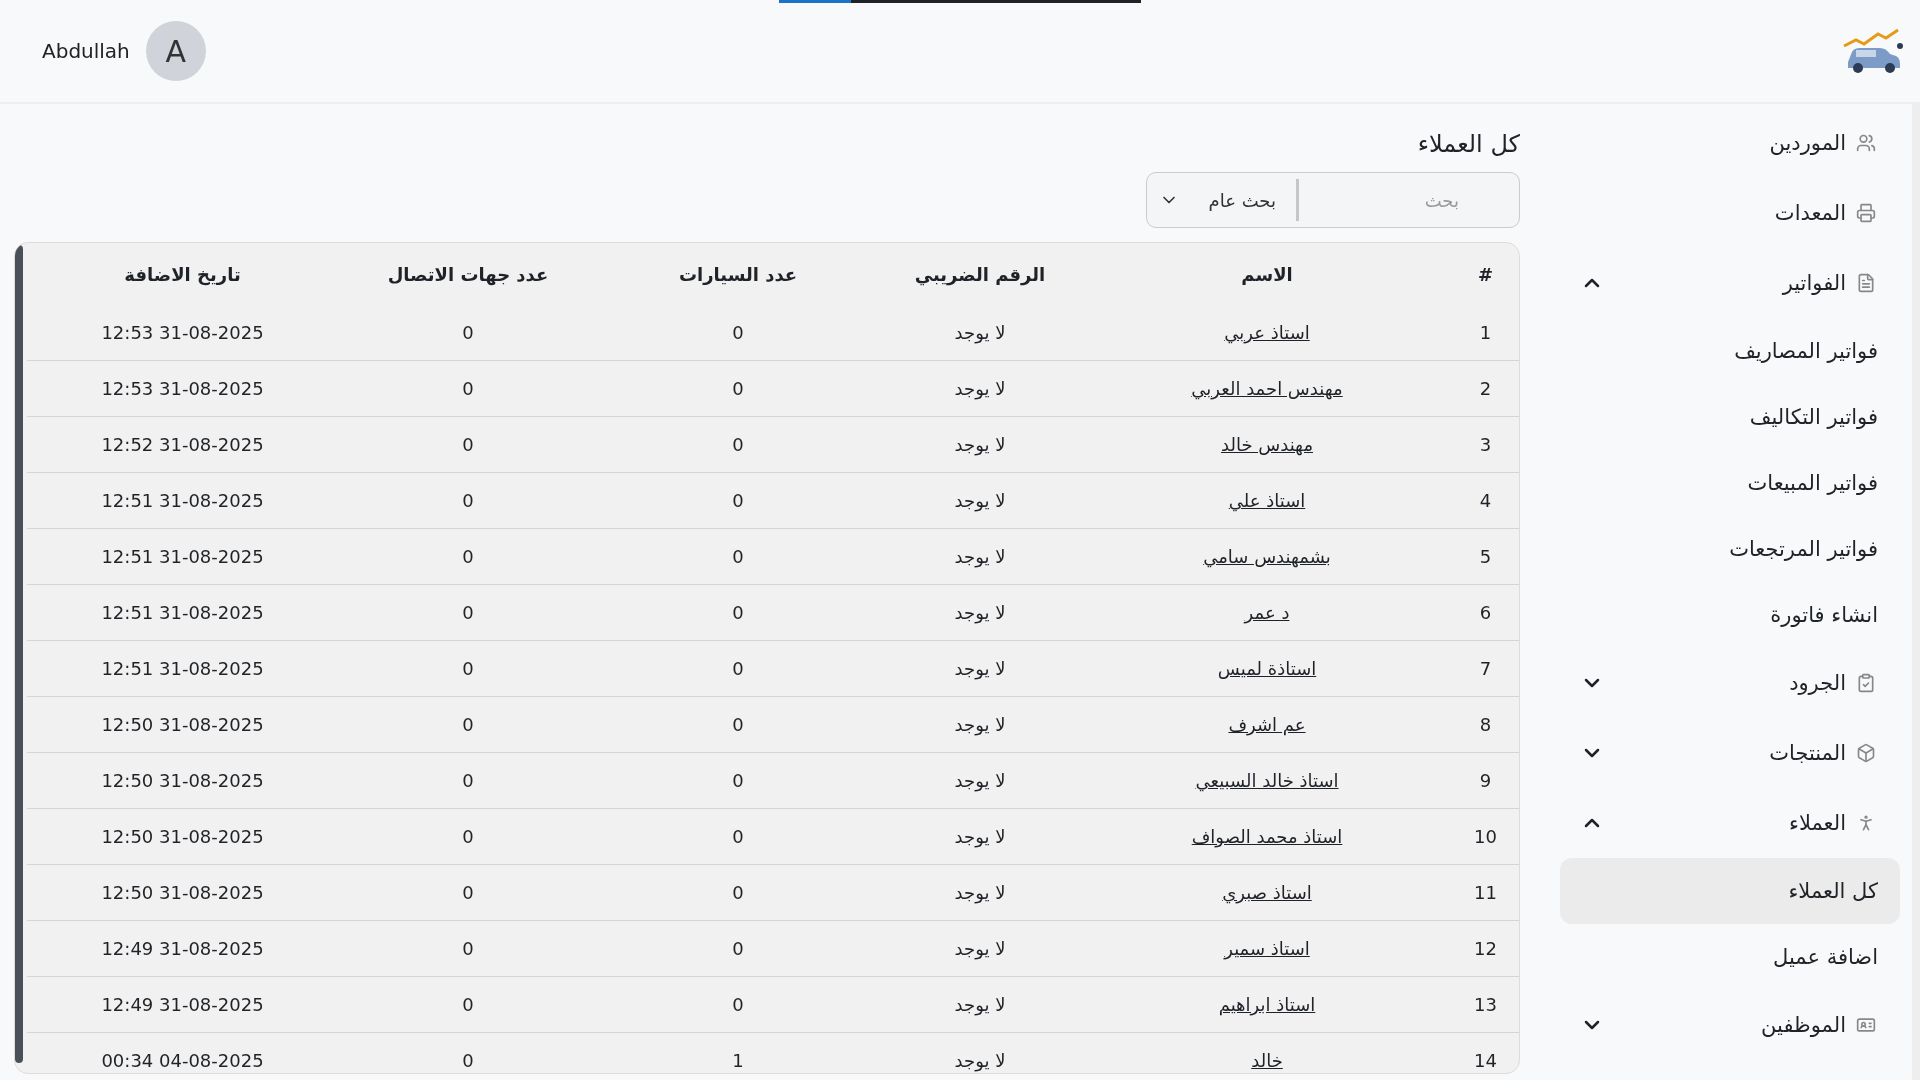  What do you see at coordinates (19, 654) in the screenshot?
I see `scrollbar` at bounding box center [19, 654].